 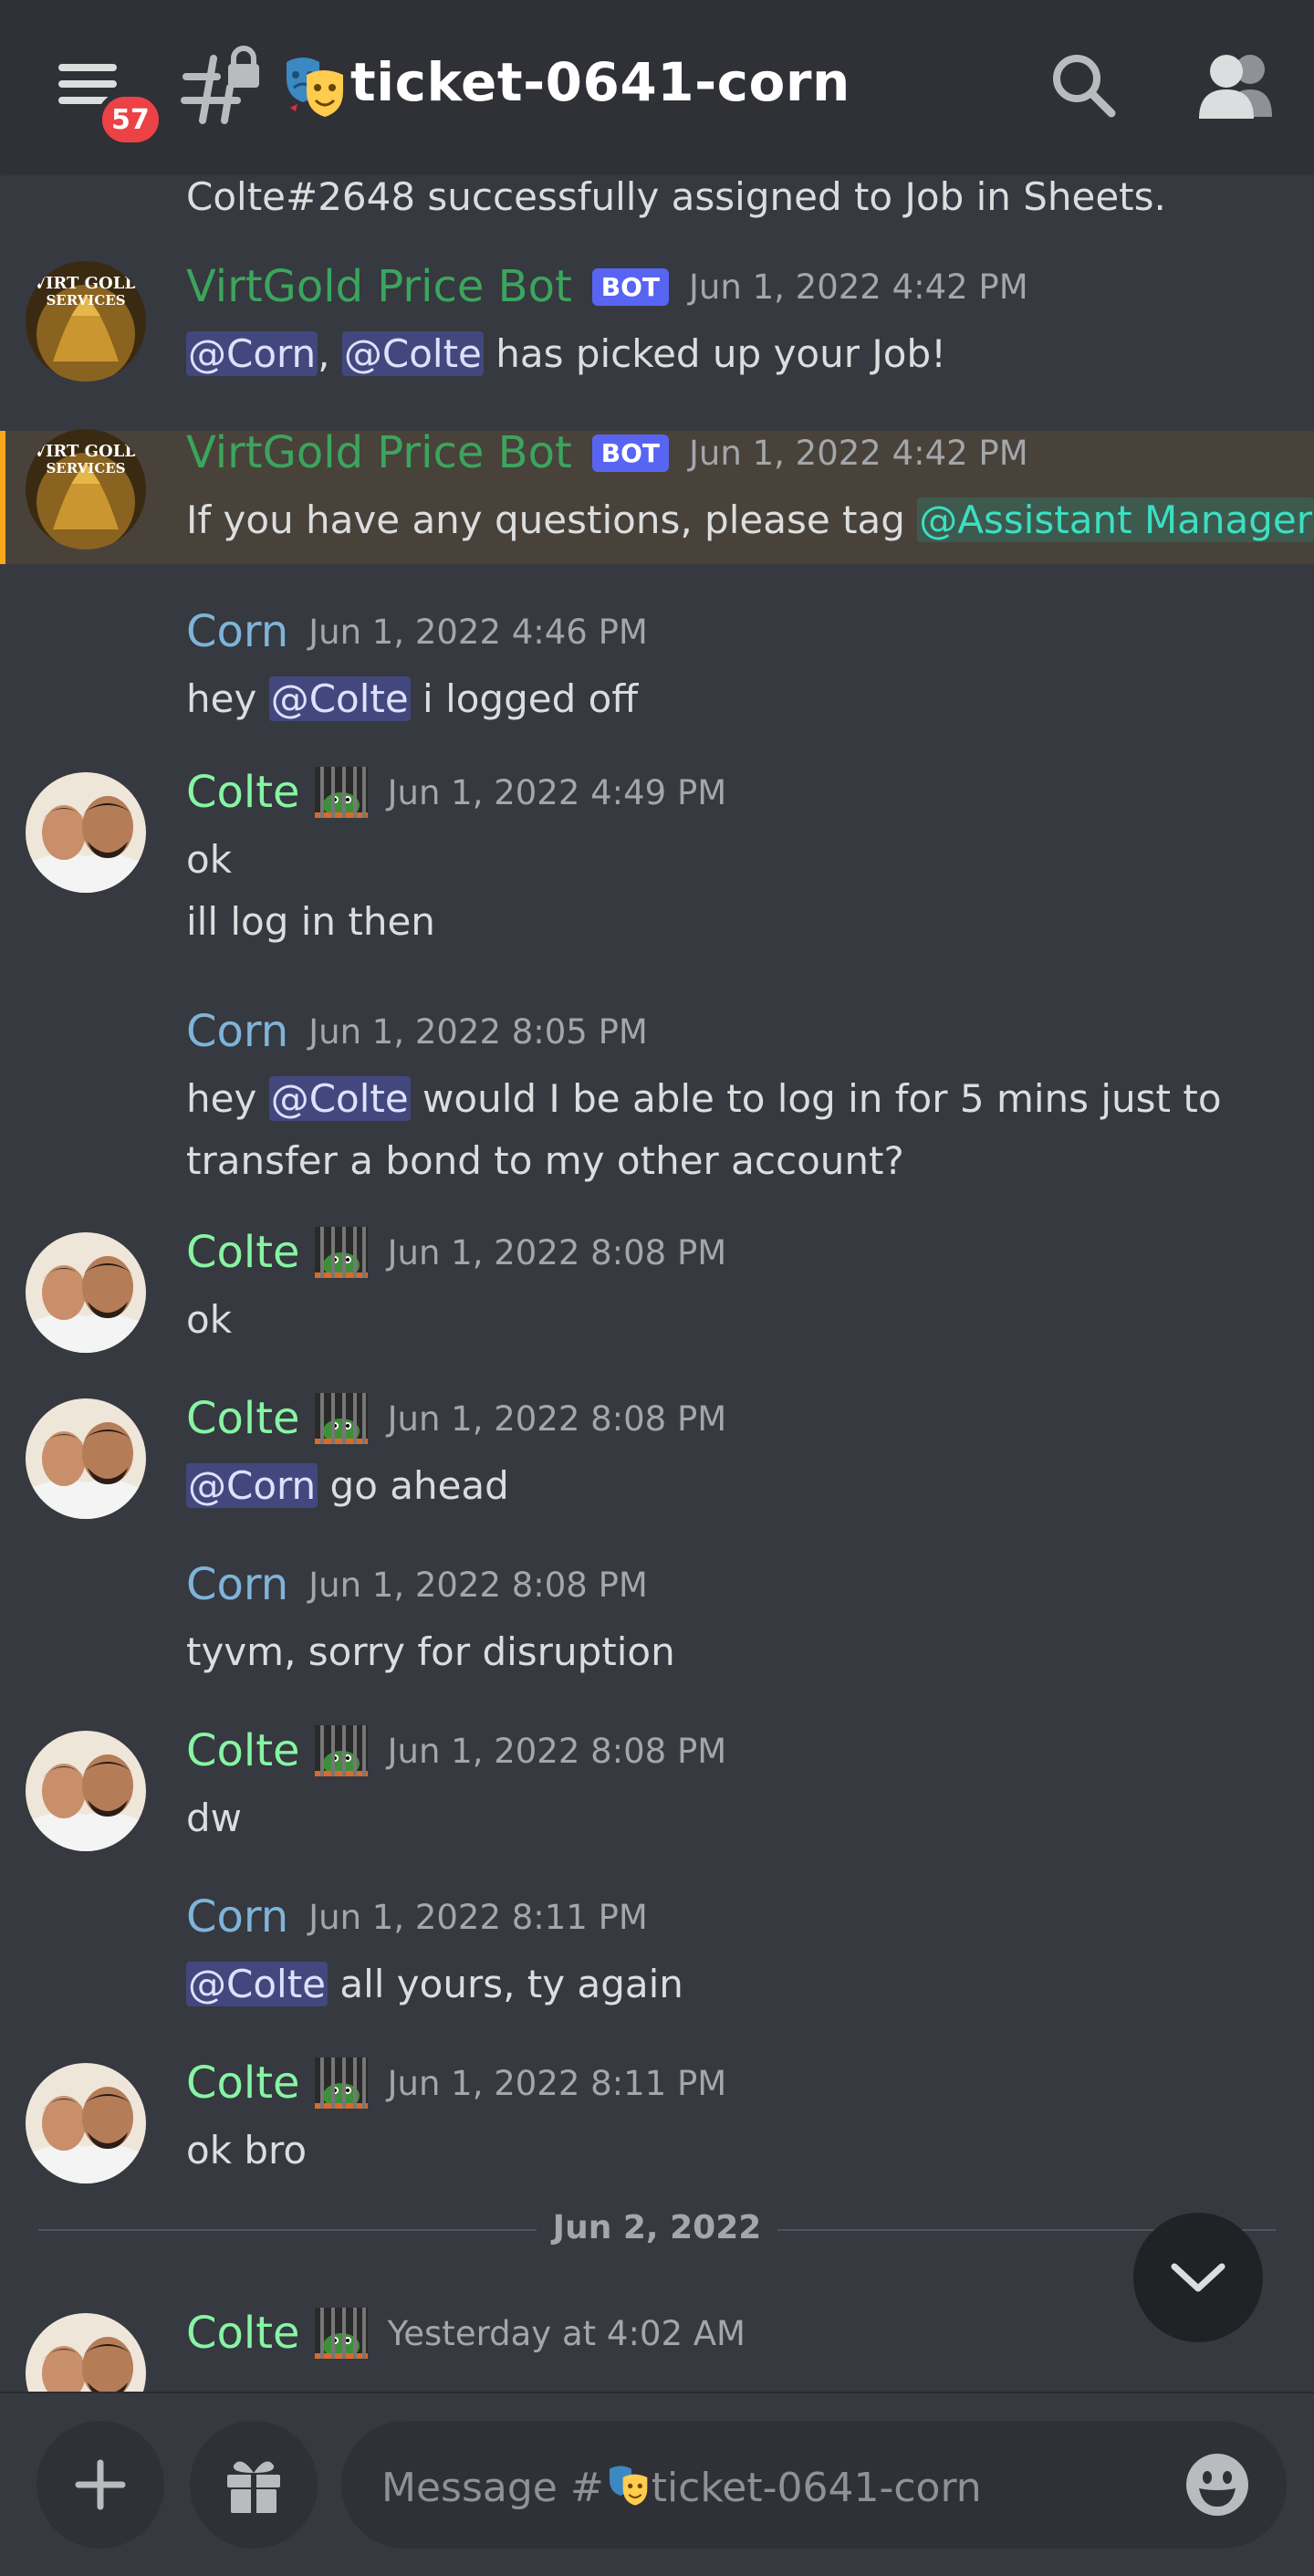 I want to click on message-content: @Corn, @Colte has picked up your Job!, so click(x=566, y=354).